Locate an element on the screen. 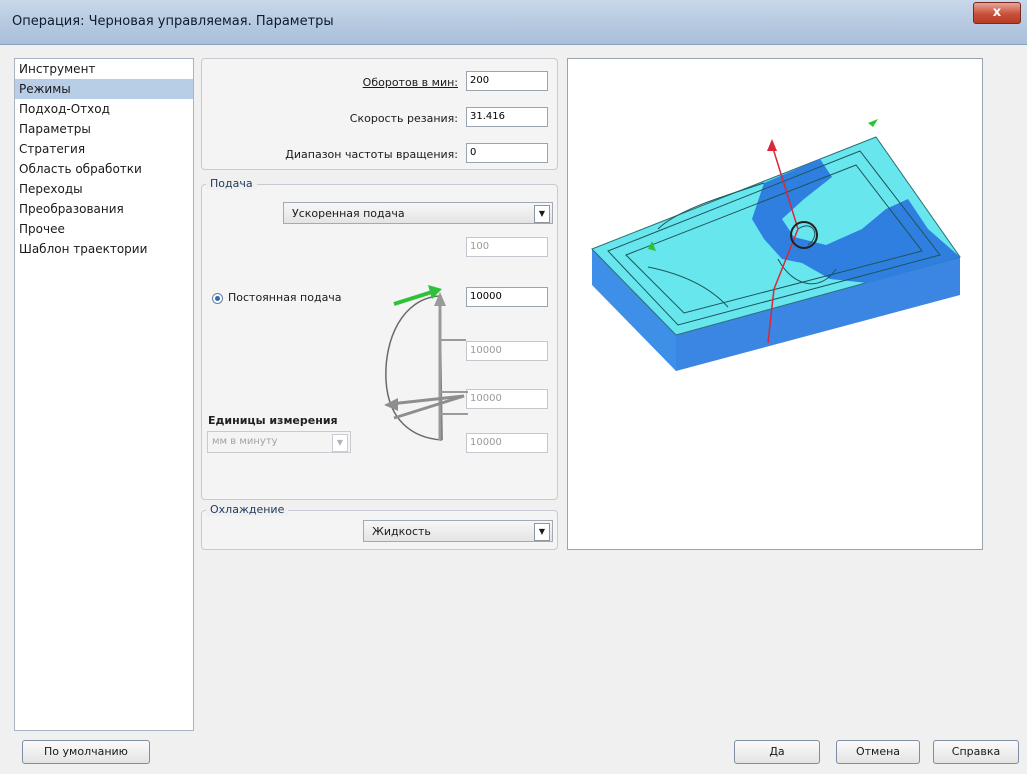  cooling-value: Жидкость is located at coordinates (401, 531).